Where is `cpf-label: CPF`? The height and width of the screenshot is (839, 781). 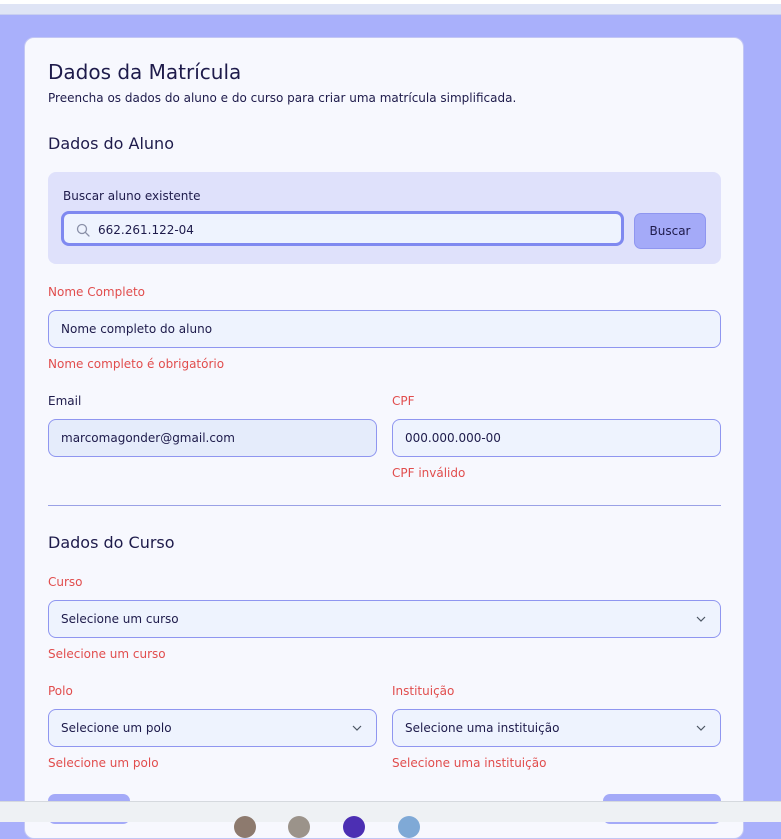 cpf-label: CPF is located at coordinates (403, 401).